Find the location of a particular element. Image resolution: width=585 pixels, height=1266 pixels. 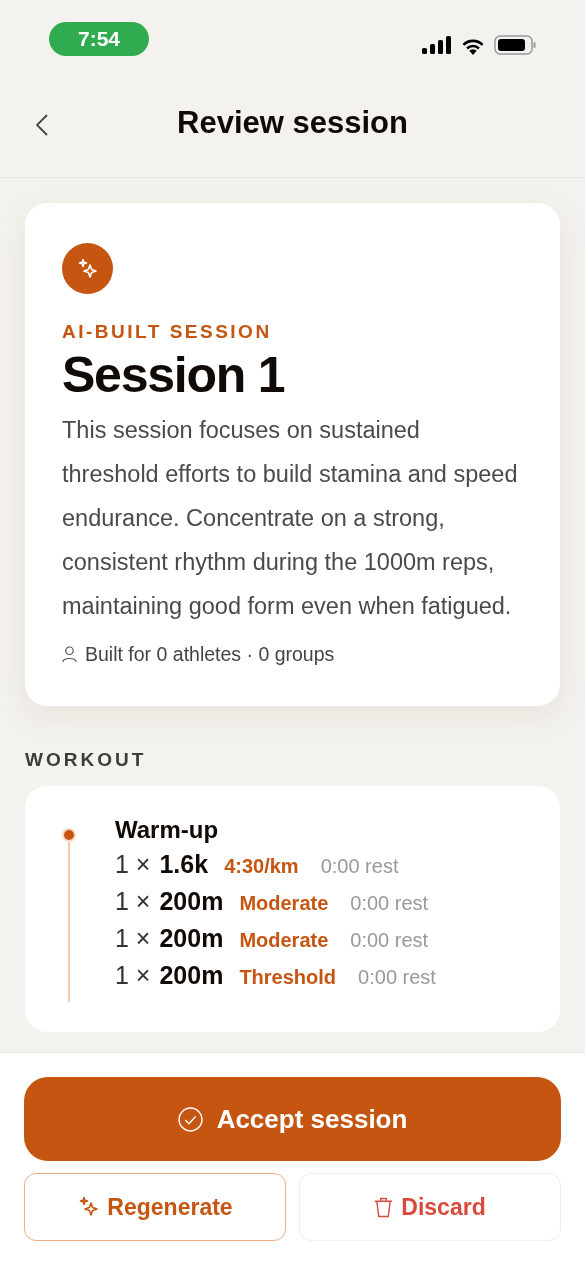

battery-icon is located at coordinates (515, 45).